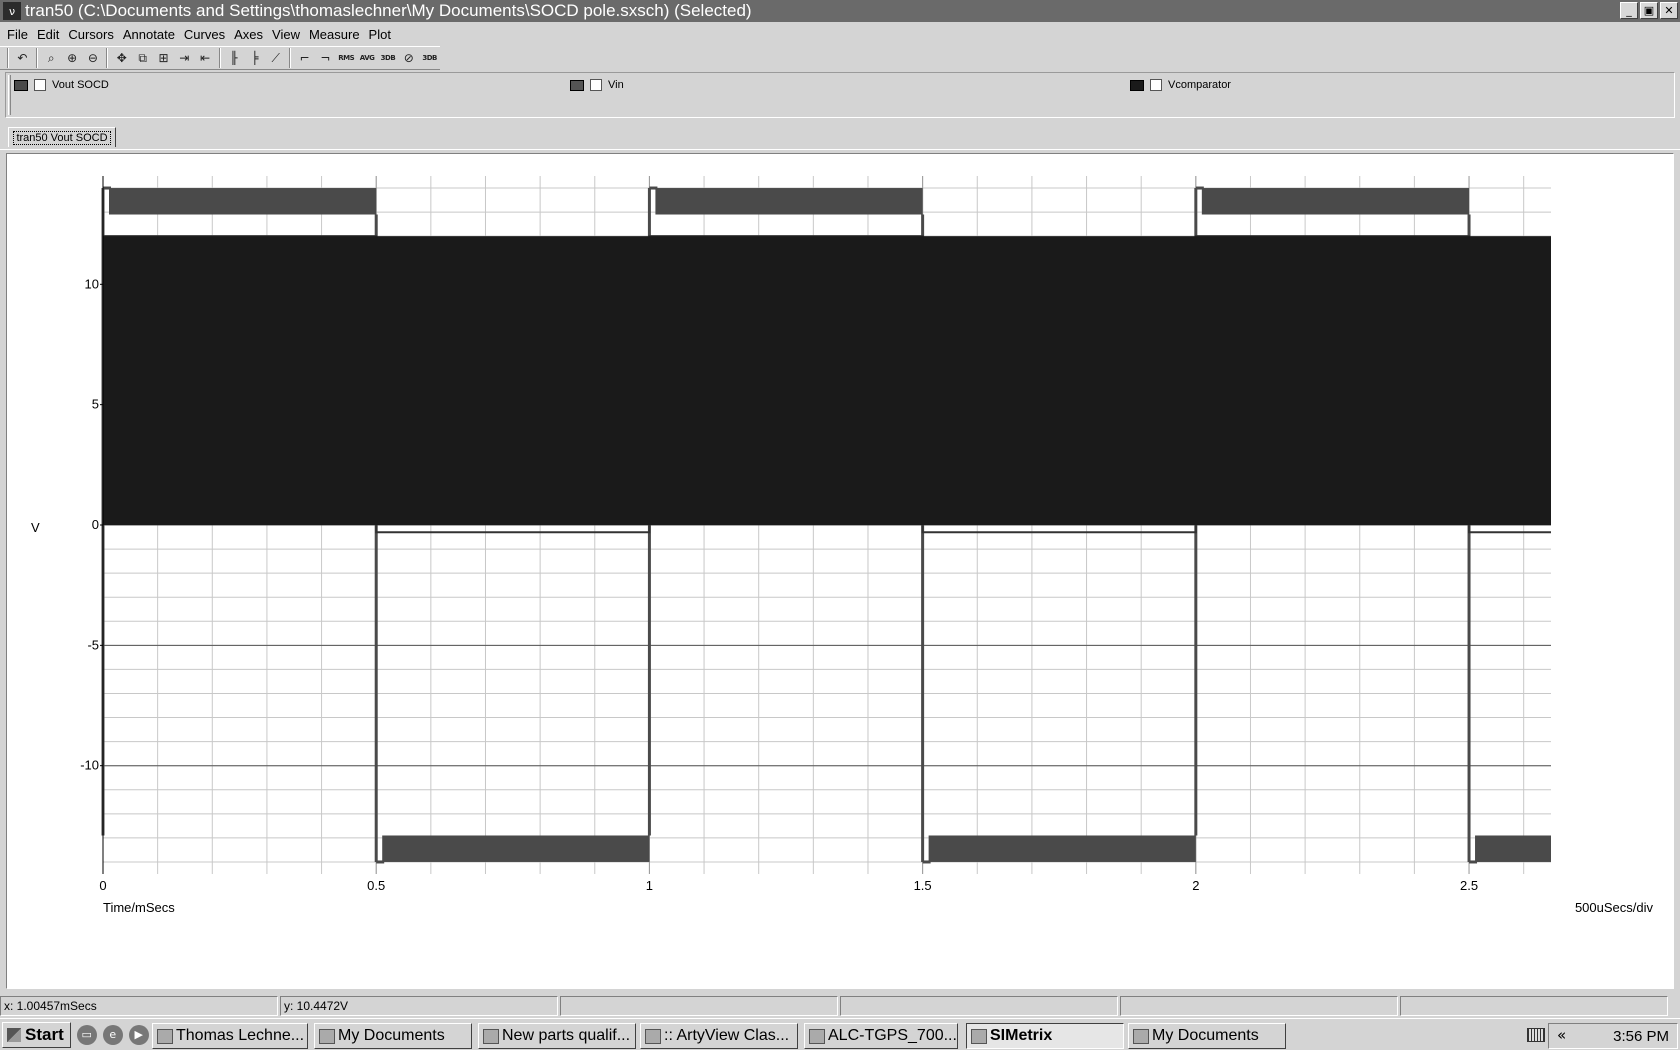  What do you see at coordinates (86, 1034) in the screenshot?
I see `desktop-icon: ▭` at bounding box center [86, 1034].